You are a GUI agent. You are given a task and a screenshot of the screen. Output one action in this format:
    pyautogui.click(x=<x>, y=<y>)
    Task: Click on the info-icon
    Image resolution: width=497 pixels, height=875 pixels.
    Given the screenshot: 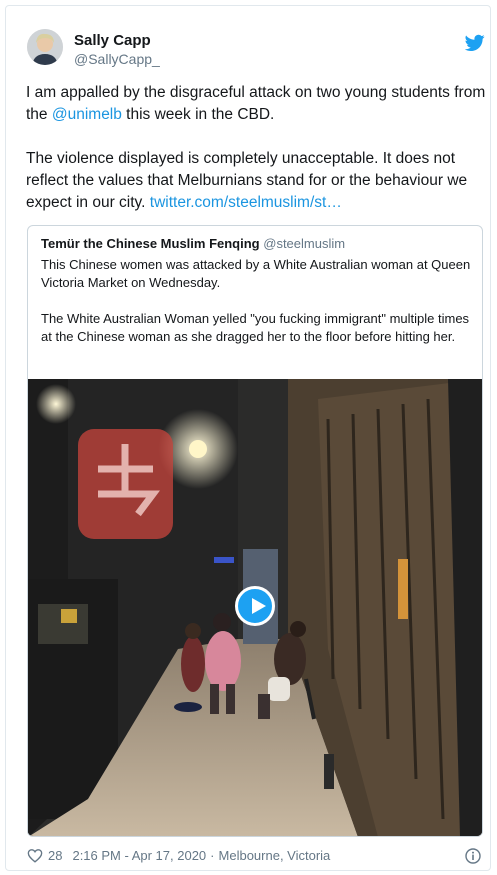 What is the action you would take?
    pyautogui.click(x=473, y=856)
    